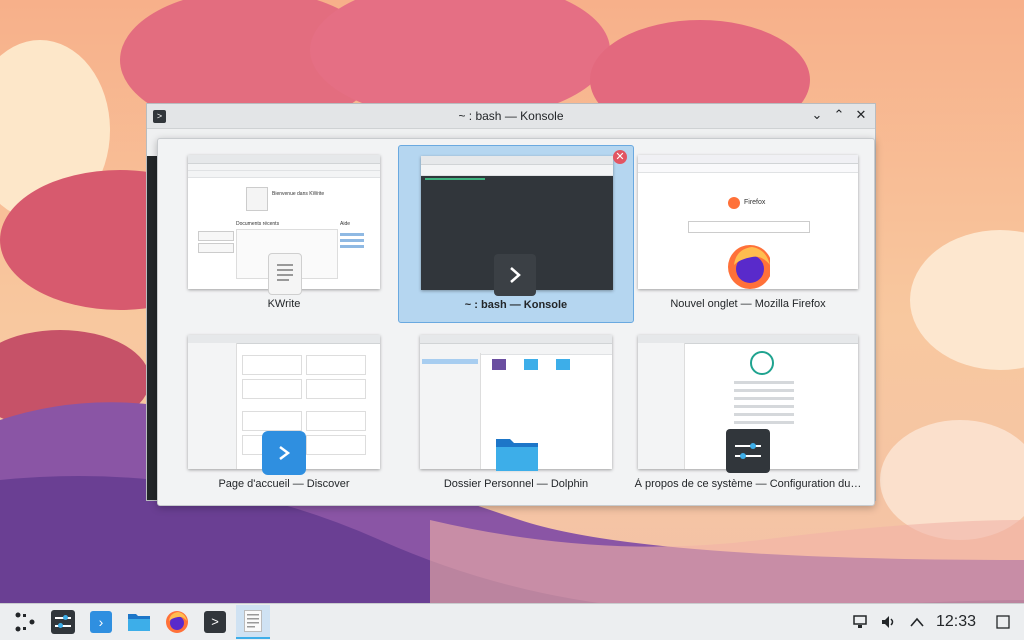 The height and width of the screenshot is (640, 1024). What do you see at coordinates (917, 622) in the screenshot?
I see `chevron-up-icon` at bounding box center [917, 622].